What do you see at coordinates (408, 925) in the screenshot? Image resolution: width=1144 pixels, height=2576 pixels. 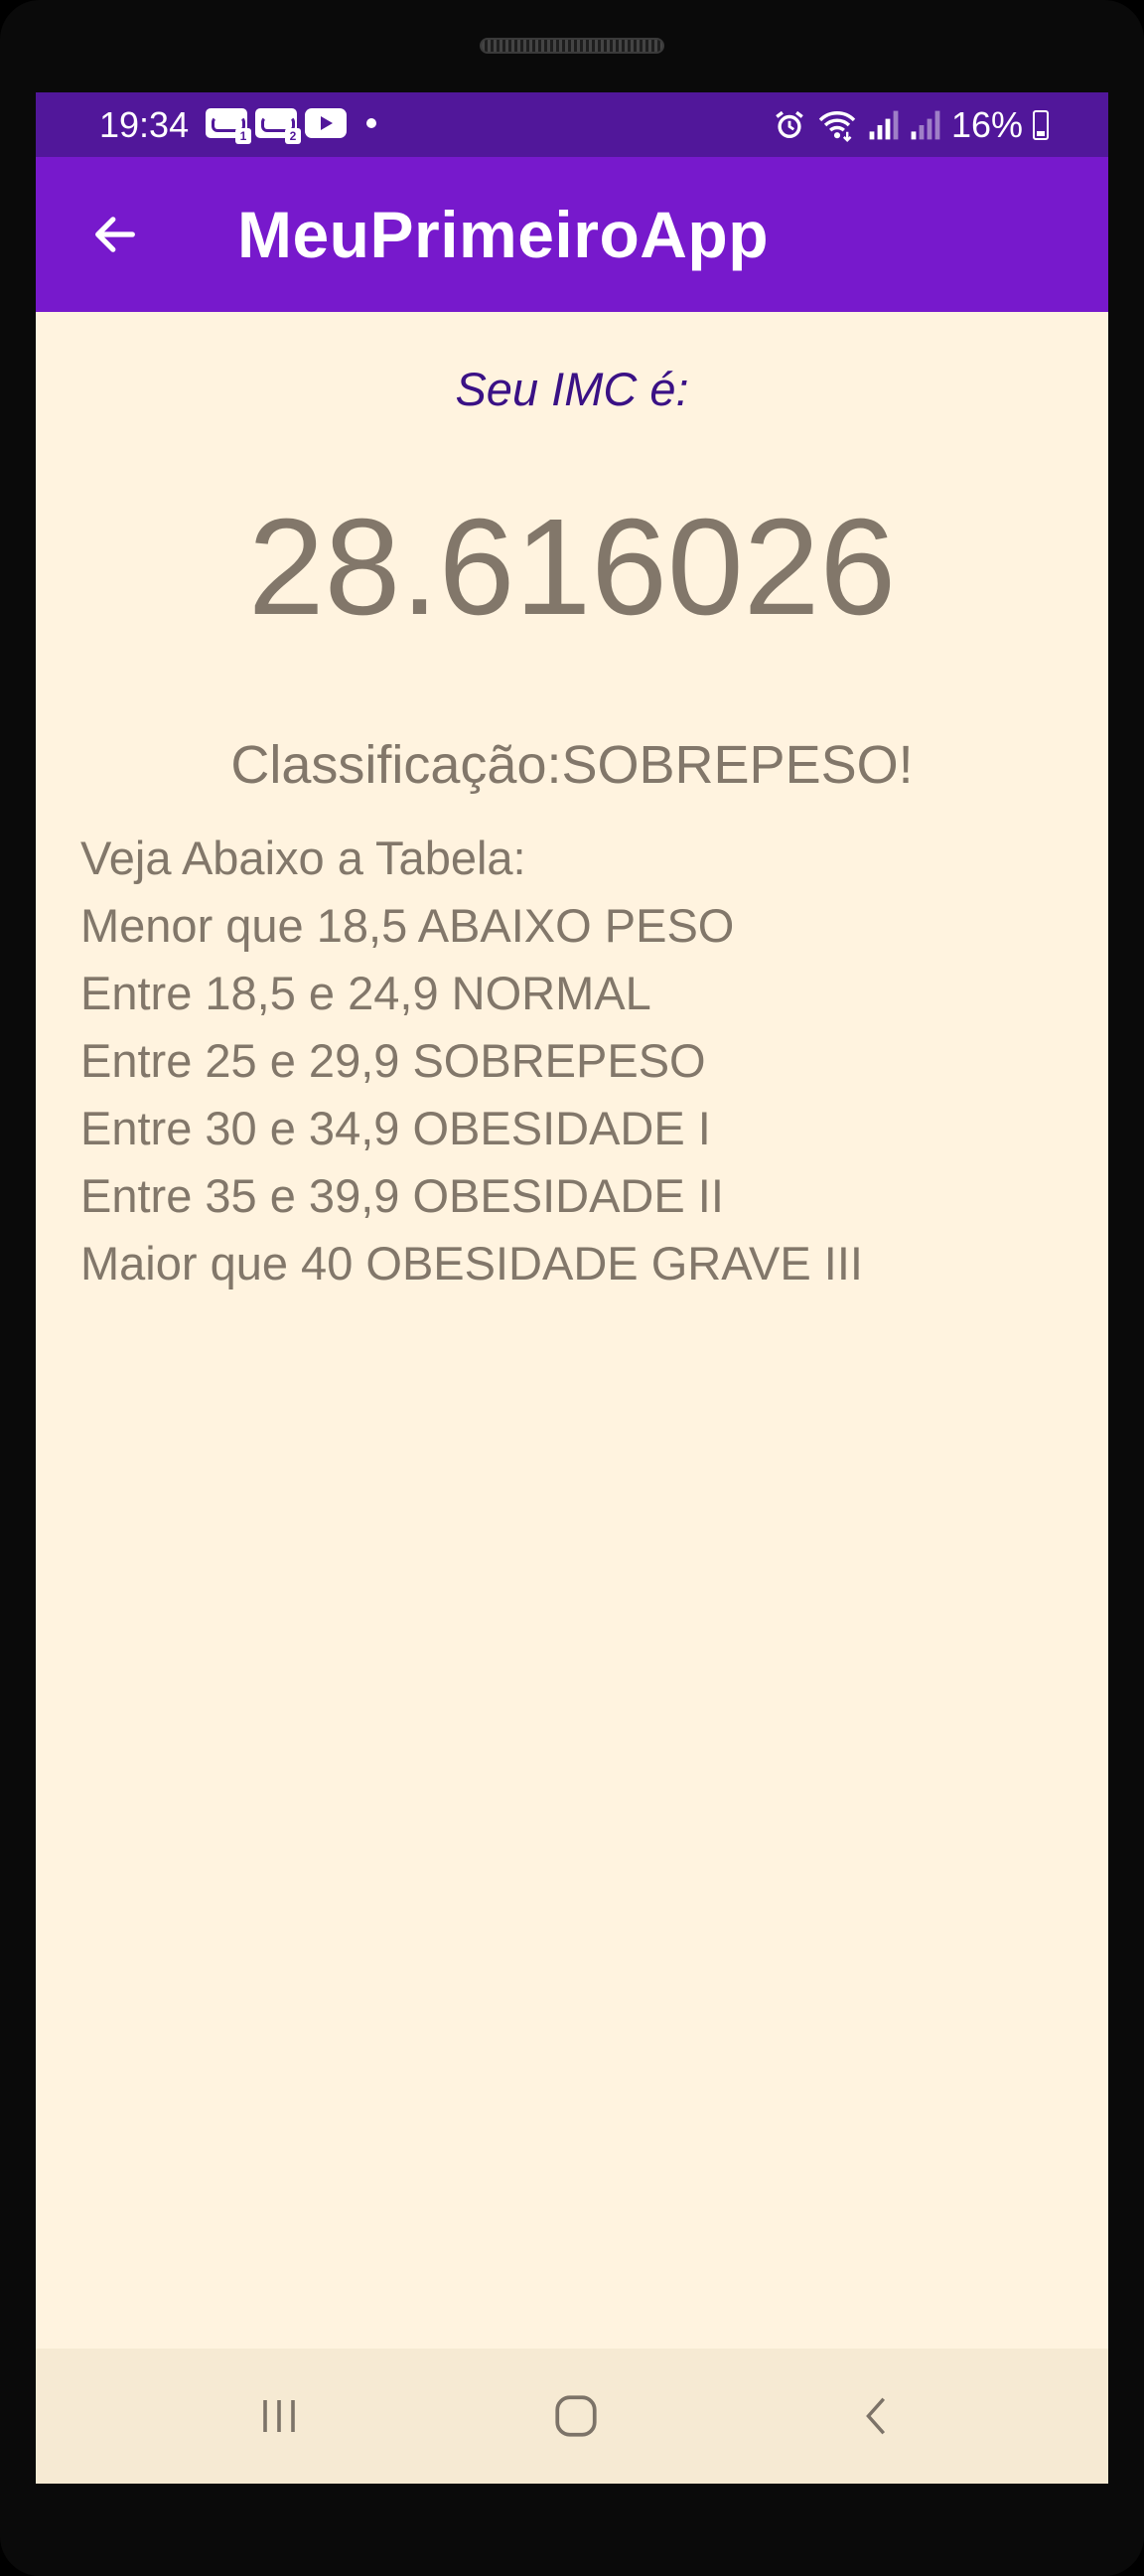 I see `table-row: Menor que 18,5 ABAIXO PESO` at bounding box center [408, 925].